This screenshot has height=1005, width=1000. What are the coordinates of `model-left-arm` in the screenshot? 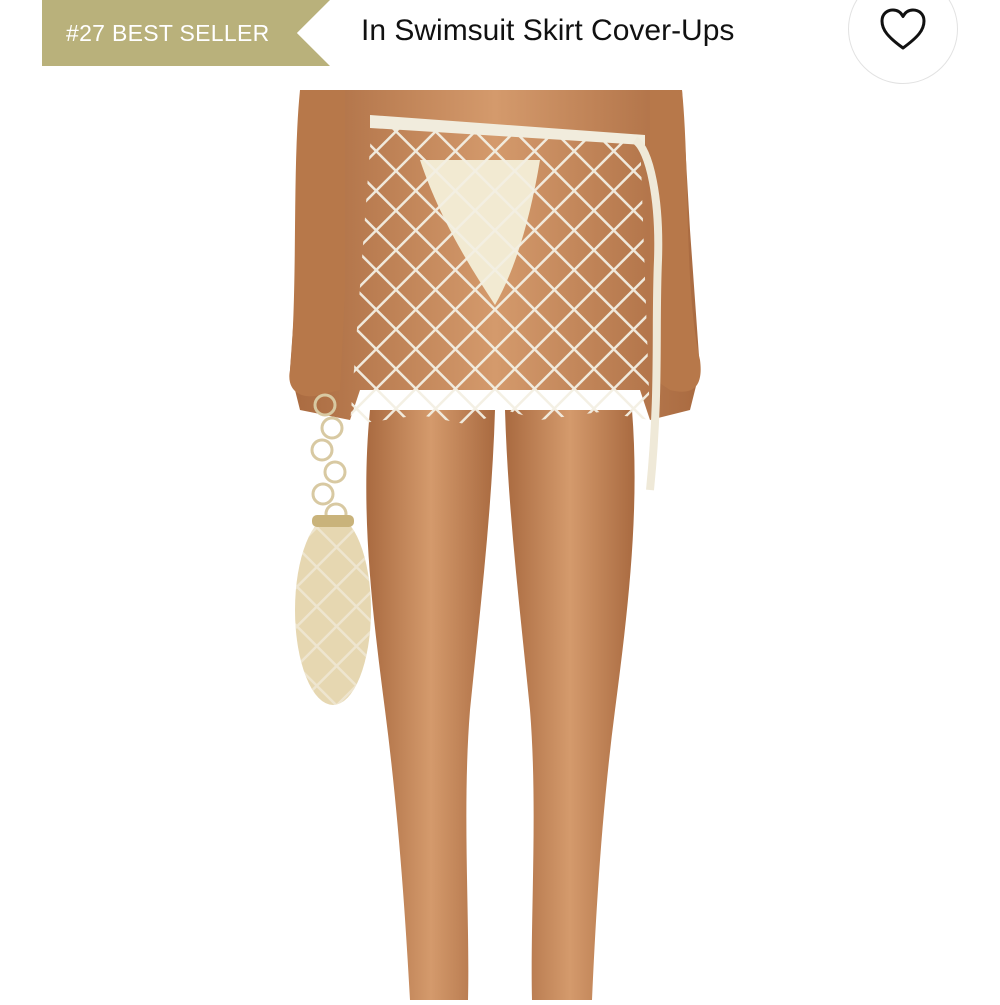 It's located at (317, 243).